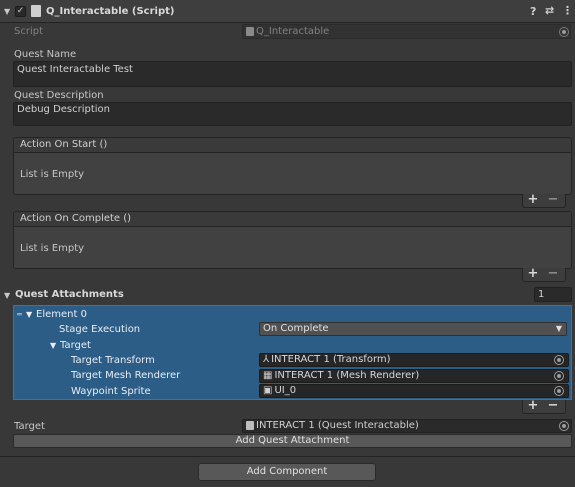  I want to click on quest-name-label: Quest Name, so click(45, 54).